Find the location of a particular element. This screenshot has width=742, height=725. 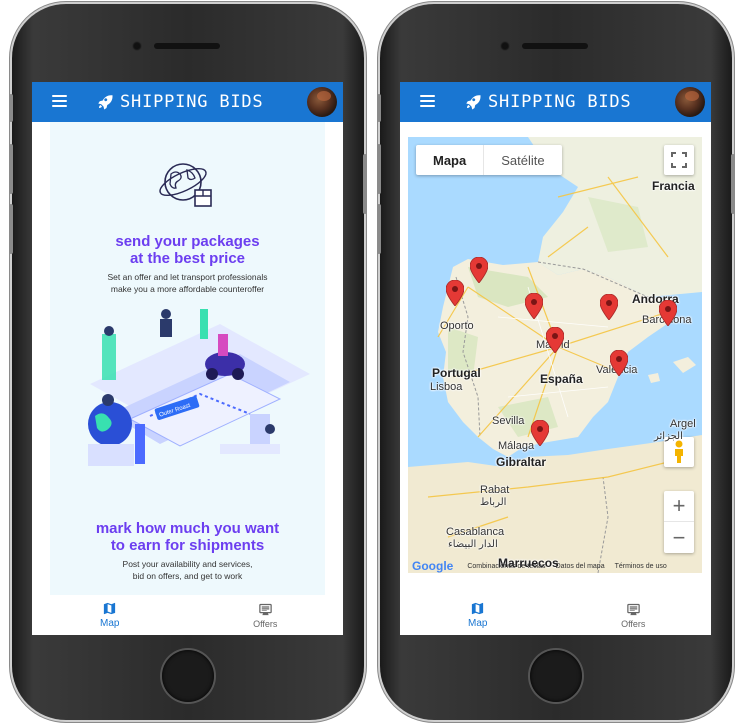

label-argel-ar: الجزائر is located at coordinates (668, 436).